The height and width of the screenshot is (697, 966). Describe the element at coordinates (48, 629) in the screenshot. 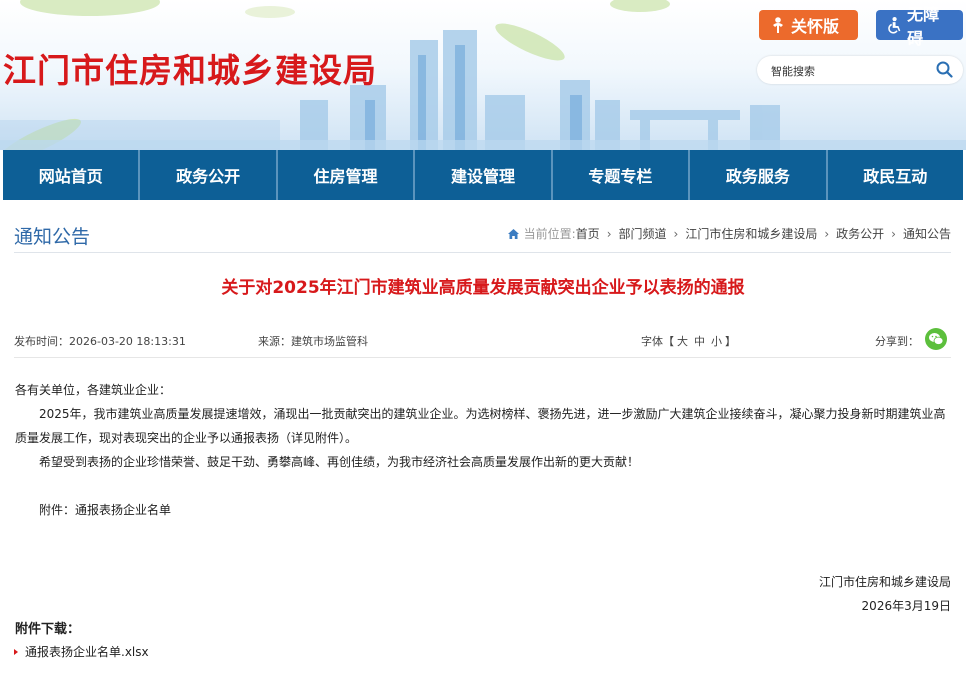

I see `attachments-title: 附件下载：` at that location.